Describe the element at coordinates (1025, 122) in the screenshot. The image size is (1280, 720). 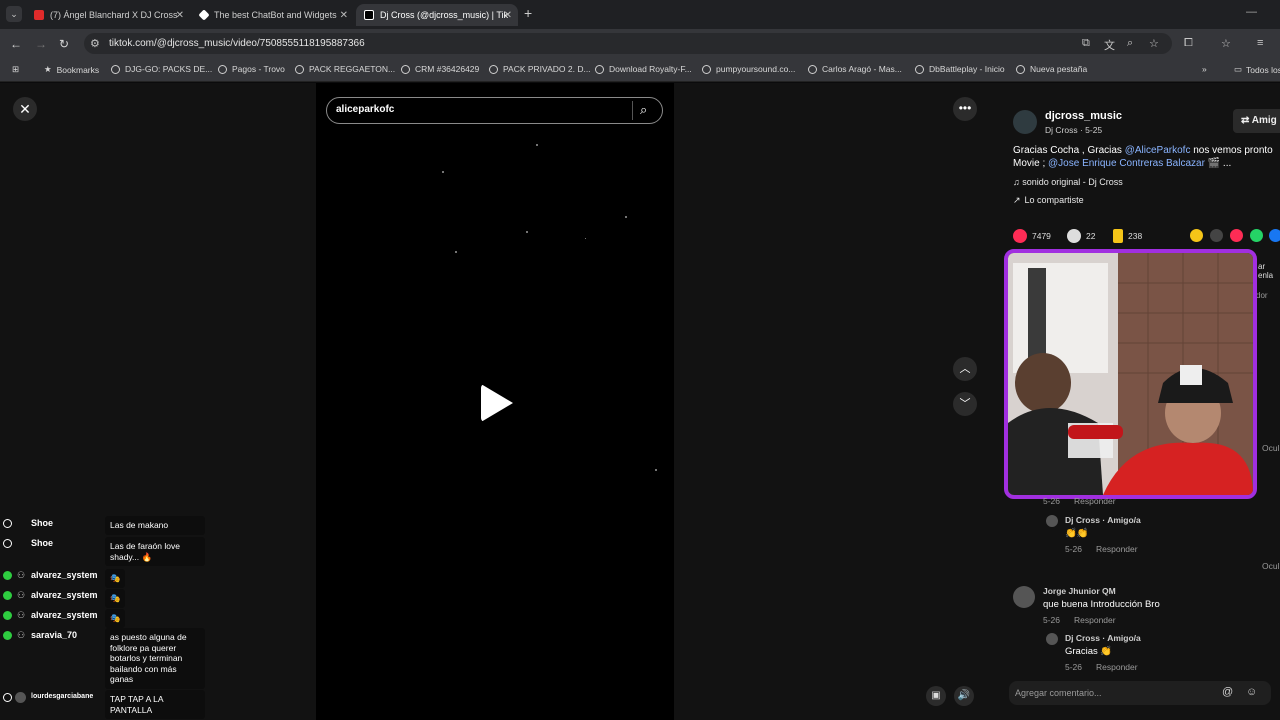
I see `avatar` at that location.